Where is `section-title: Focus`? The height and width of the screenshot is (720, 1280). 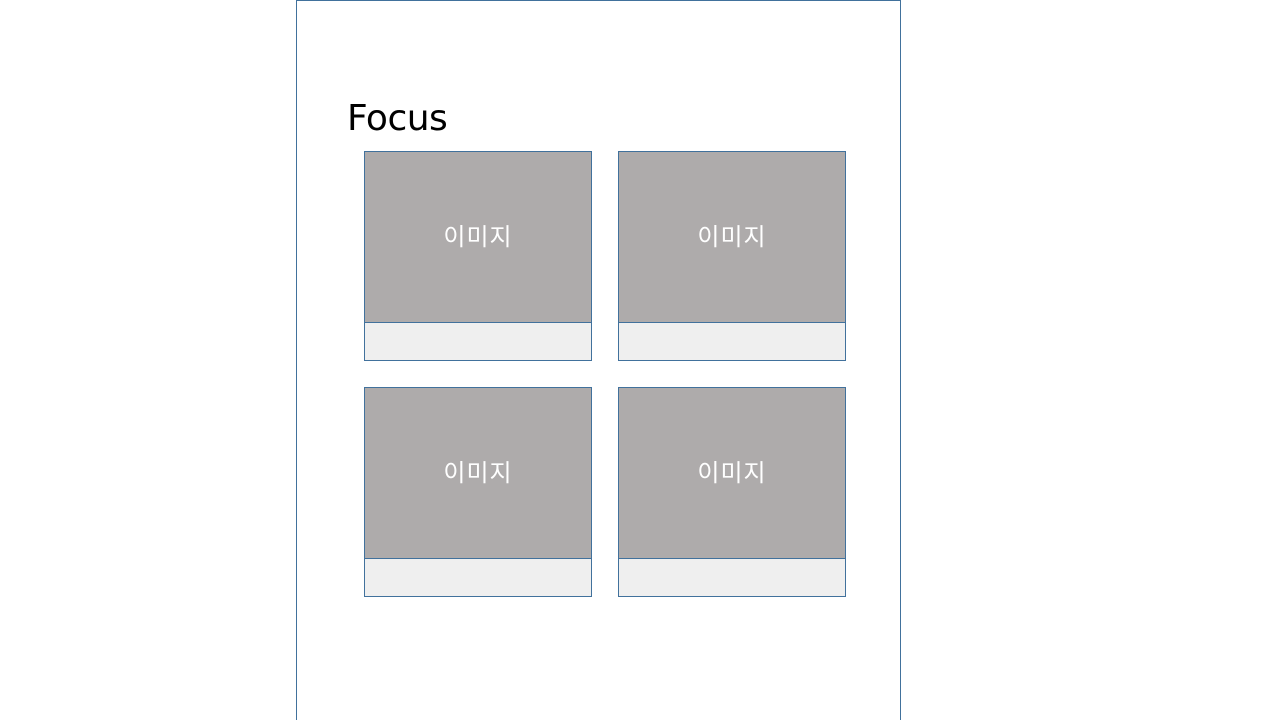 section-title: Focus is located at coordinates (397, 118).